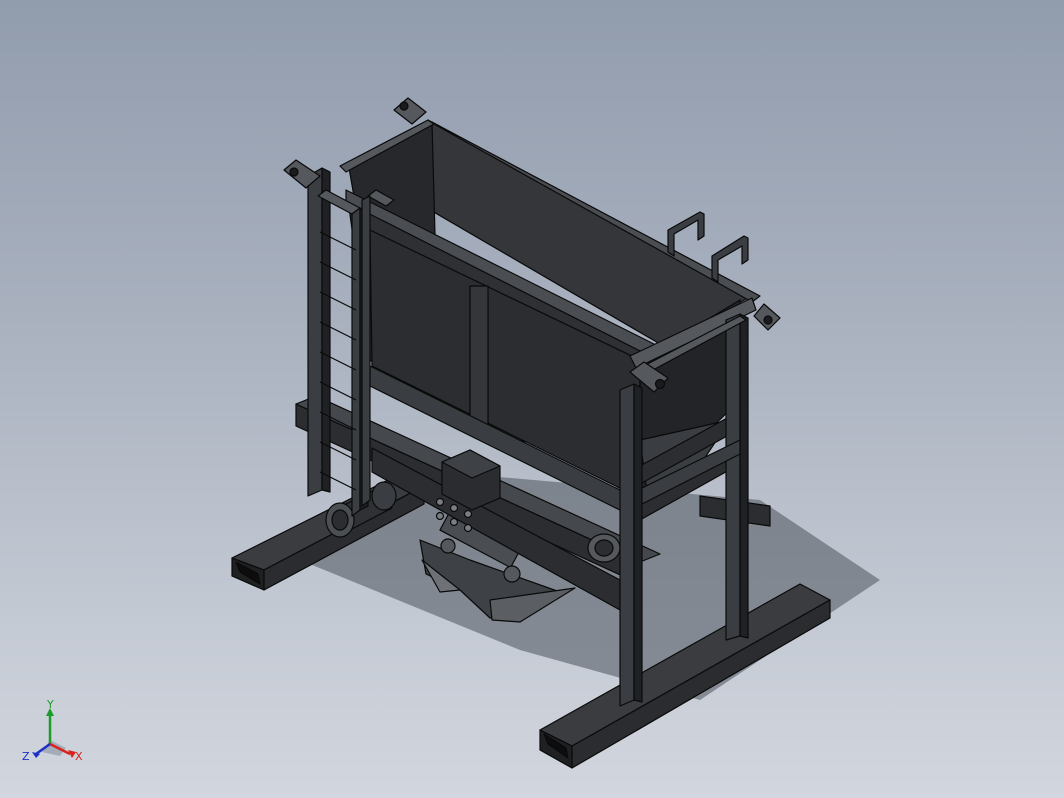 The image size is (1064, 798). I want to click on x-axis-label: X, so click(79, 756).